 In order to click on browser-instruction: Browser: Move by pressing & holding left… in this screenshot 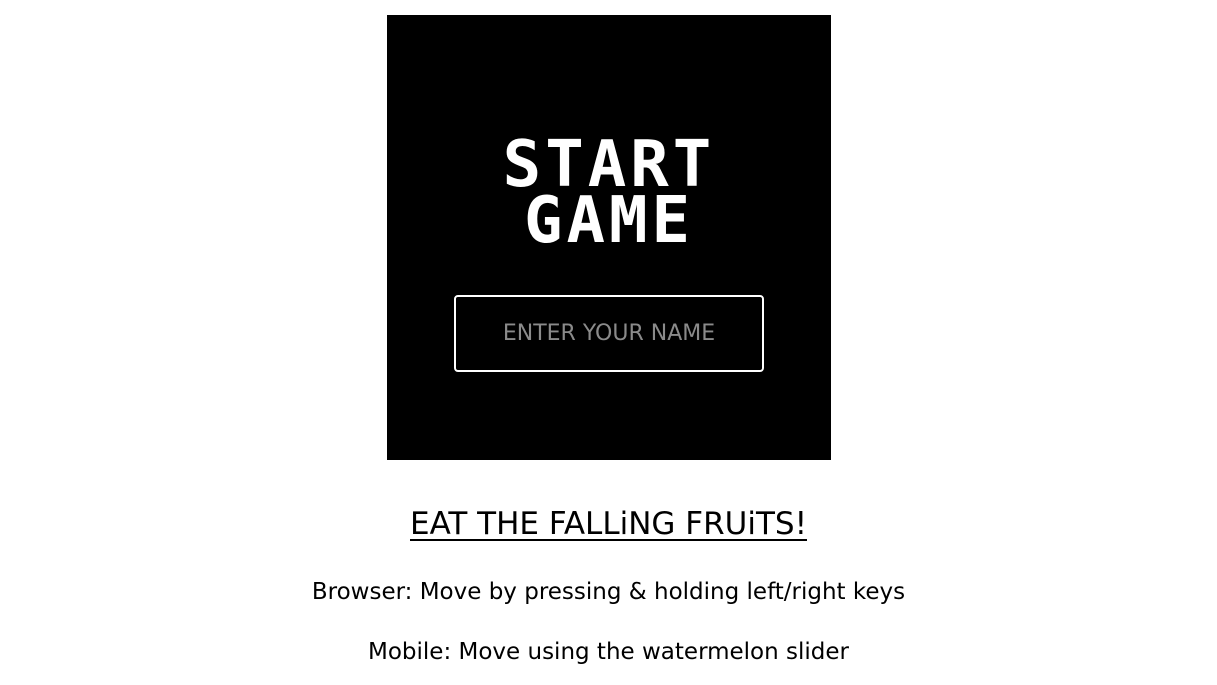, I will do `click(608, 592)`.